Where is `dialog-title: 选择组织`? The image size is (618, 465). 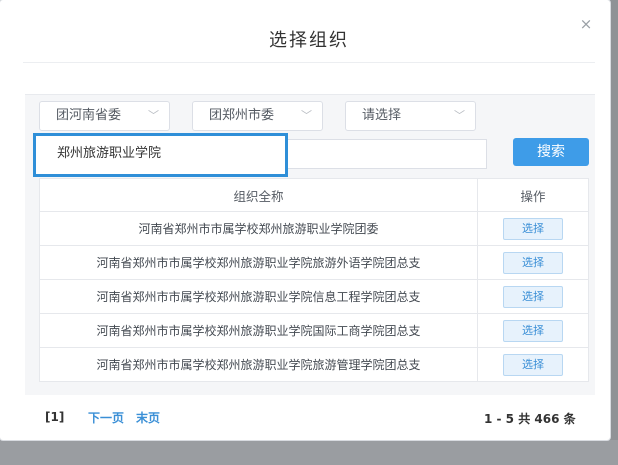 dialog-title: 选择组织 is located at coordinates (309, 40).